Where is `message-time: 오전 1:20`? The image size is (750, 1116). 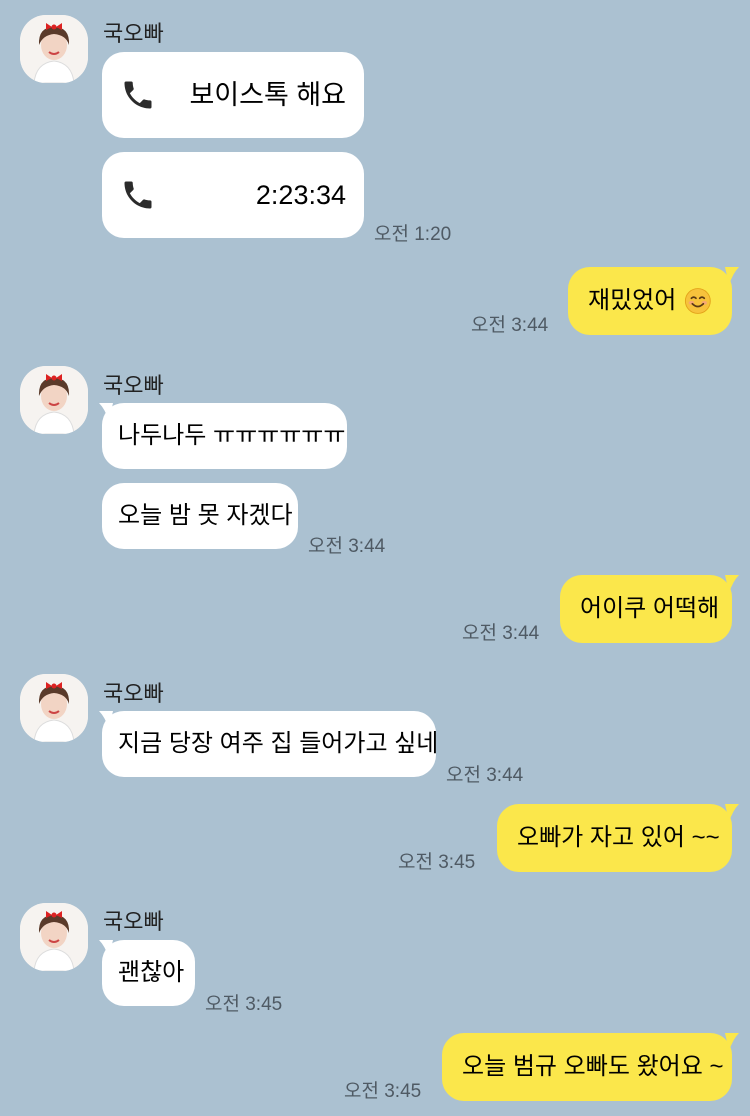
message-time: 오전 1:20 is located at coordinates (413, 234).